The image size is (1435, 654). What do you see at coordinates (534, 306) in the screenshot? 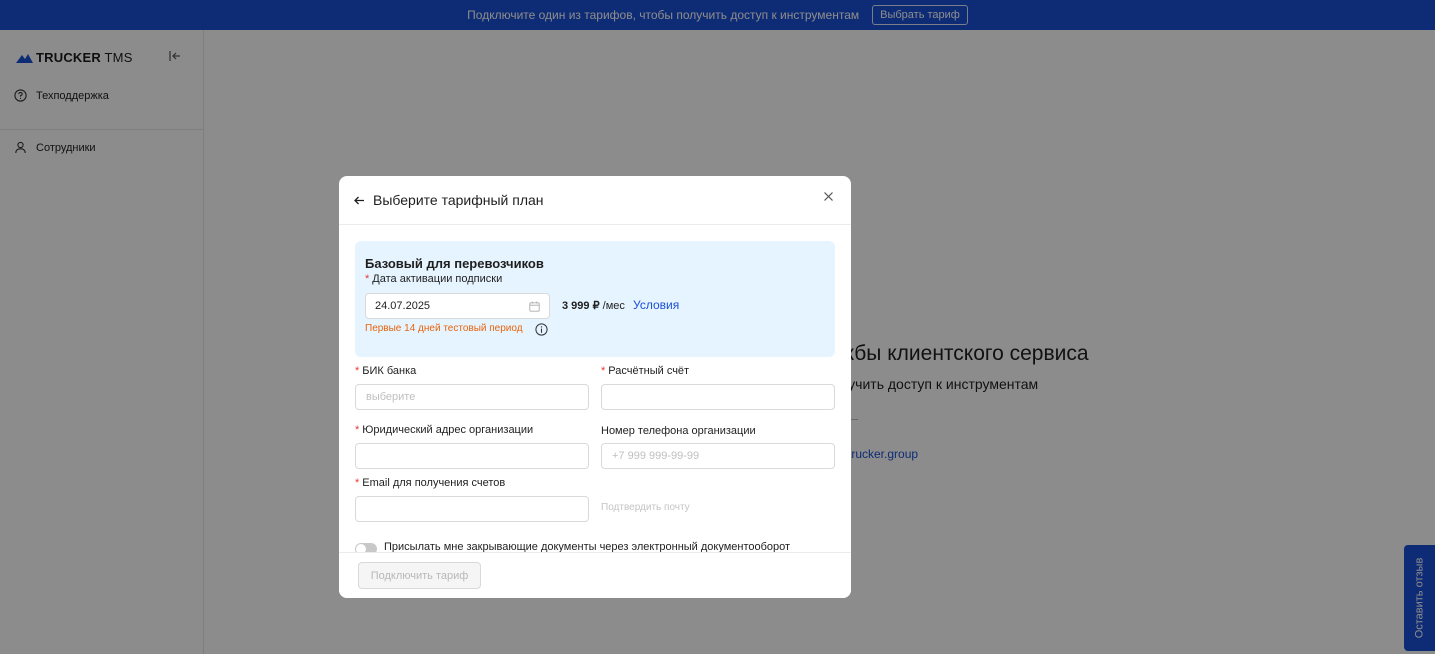
I see `calendar-icon` at bounding box center [534, 306].